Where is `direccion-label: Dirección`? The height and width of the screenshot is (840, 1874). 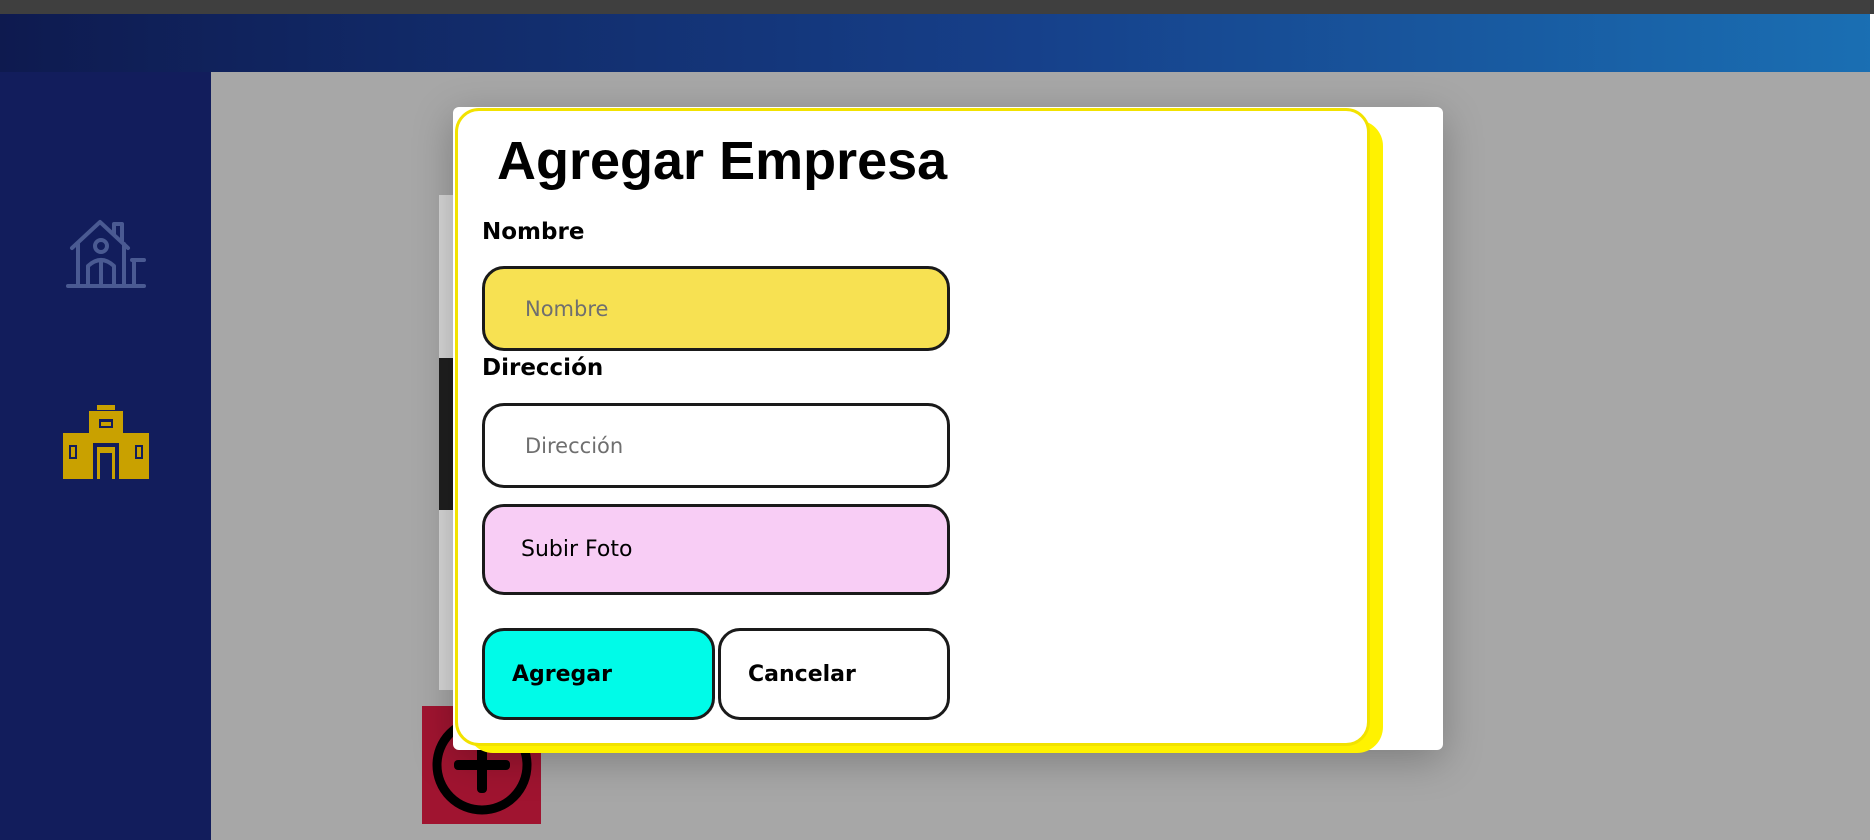 direccion-label: Dirección is located at coordinates (543, 368).